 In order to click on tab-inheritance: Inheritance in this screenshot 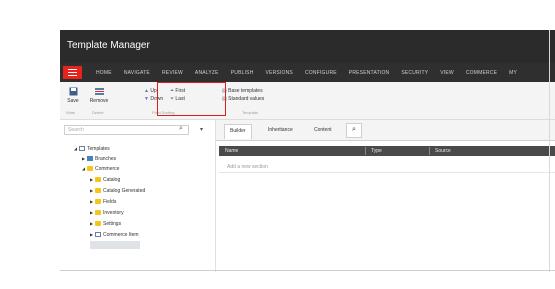, I will do `click(280, 130)`.